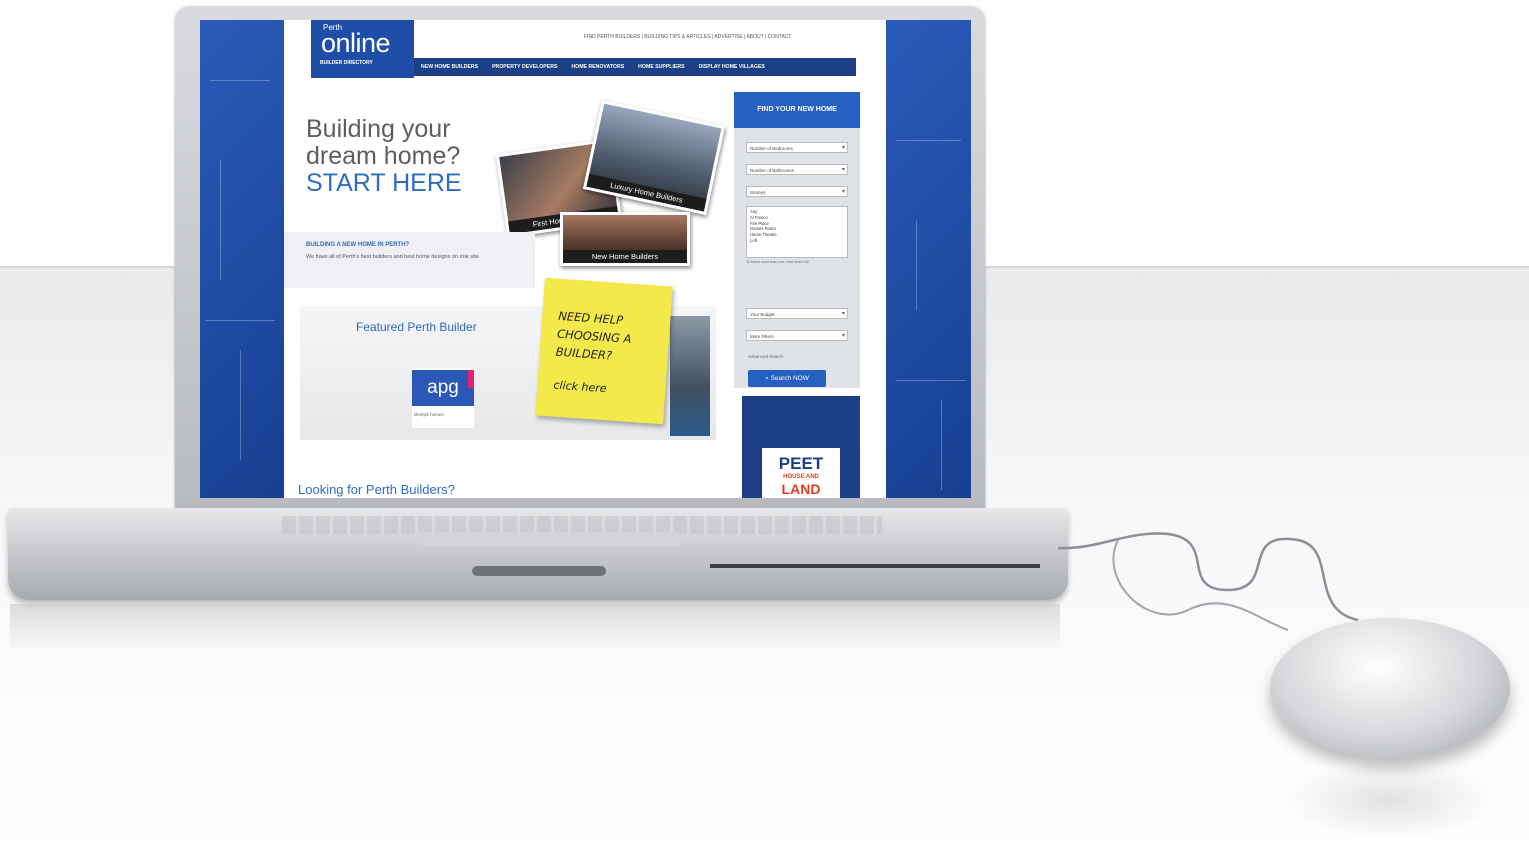  What do you see at coordinates (625, 239) in the screenshot?
I see `photo-new-home-builders: New Home Builders` at bounding box center [625, 239].